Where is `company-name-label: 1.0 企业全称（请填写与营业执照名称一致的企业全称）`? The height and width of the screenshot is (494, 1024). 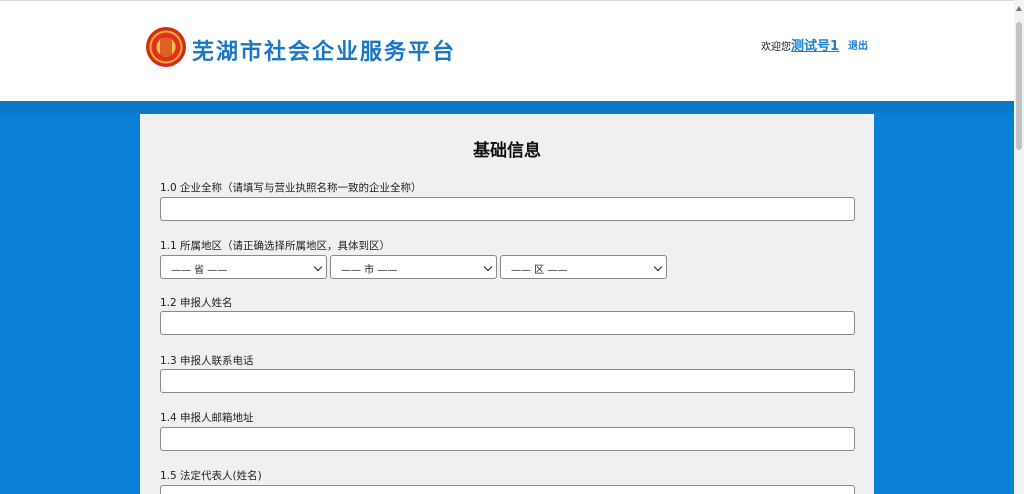 company-name-label: 1.0 企业全称（请填写与营业执照名称一致的企业全称） is located at coordinates (291, 188).